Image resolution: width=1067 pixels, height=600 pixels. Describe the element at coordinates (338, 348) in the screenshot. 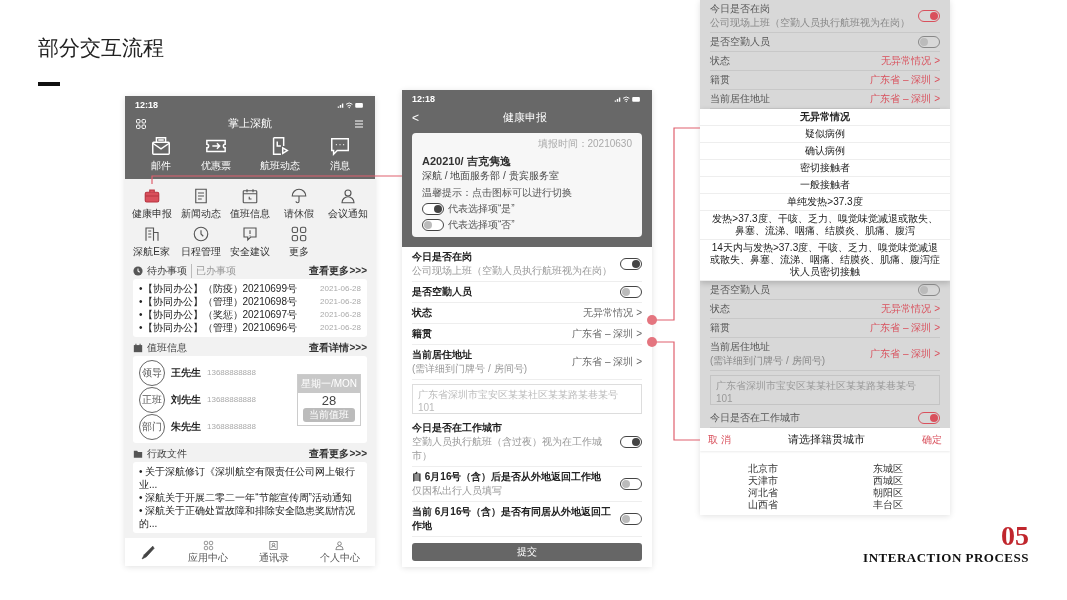

I see `more-link: 查看详情>>>` at that location.